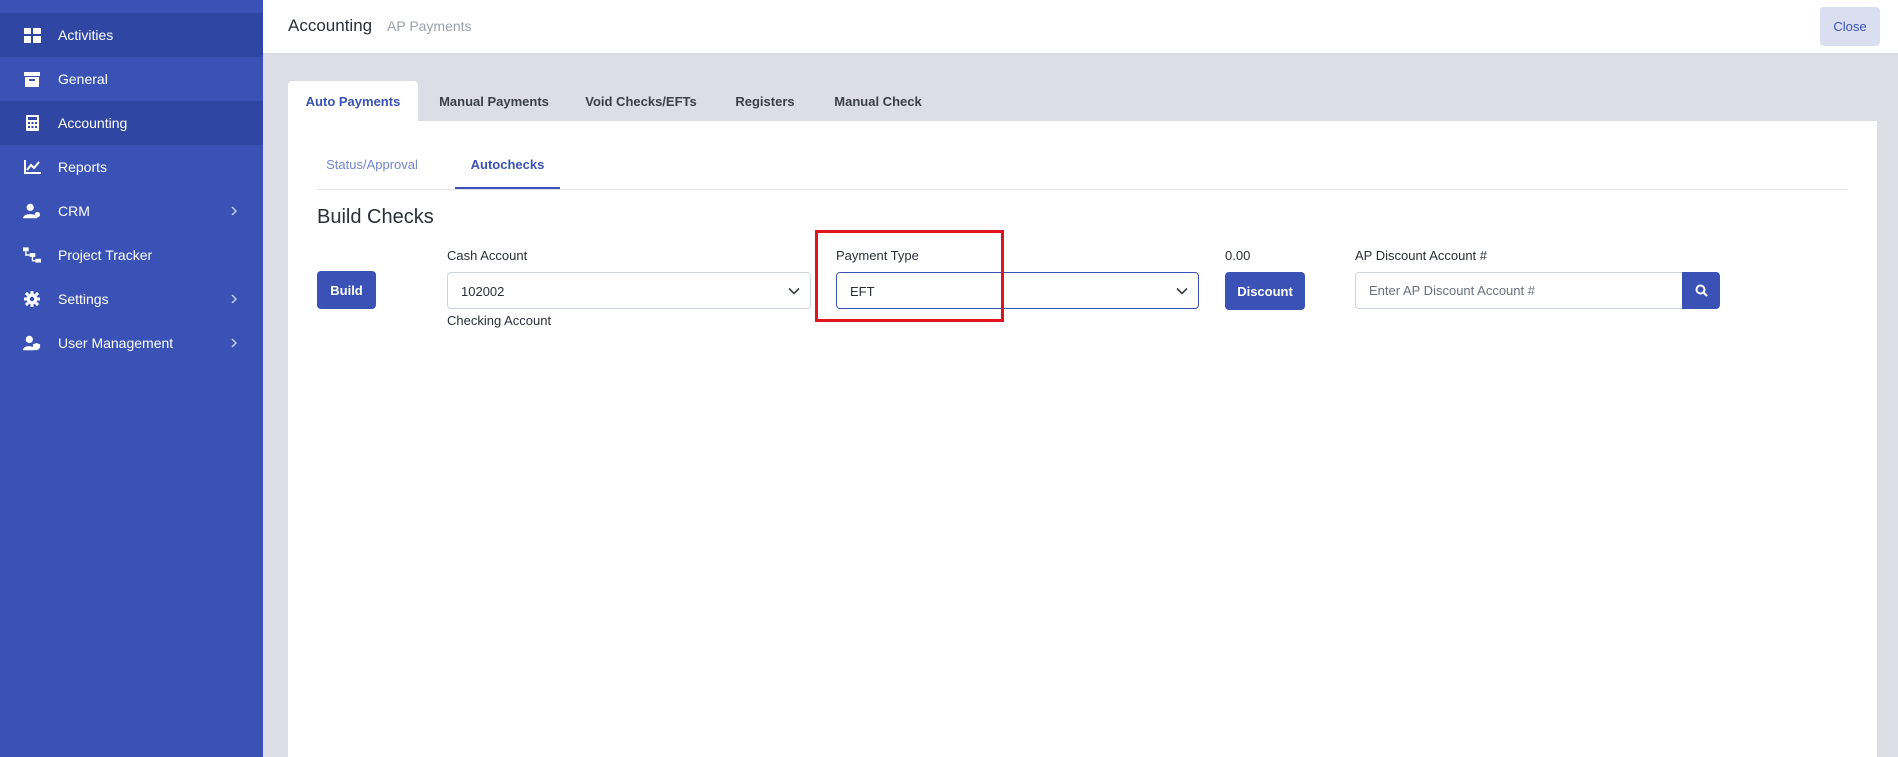  I want to click on payment-type-select: EFT, so click(1017, 290).